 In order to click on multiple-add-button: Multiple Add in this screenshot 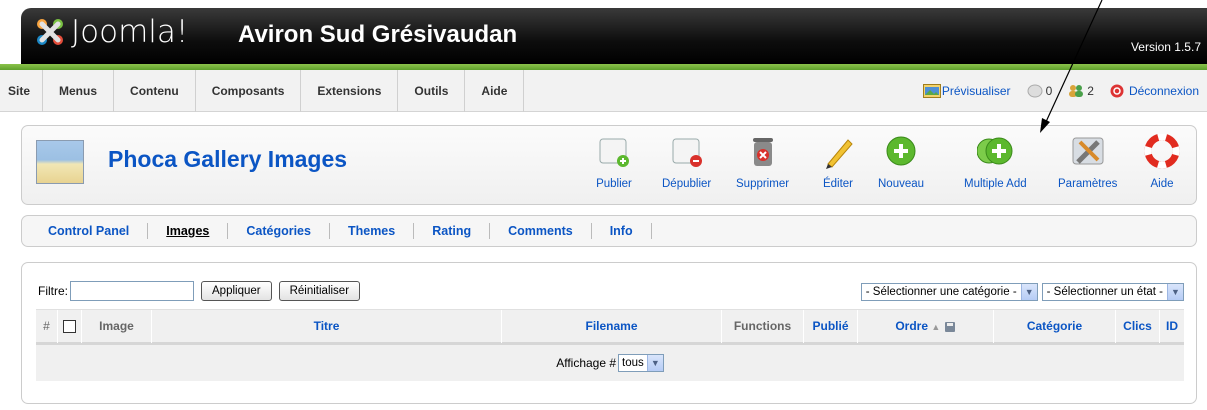, I will do `click(995, 162)`.